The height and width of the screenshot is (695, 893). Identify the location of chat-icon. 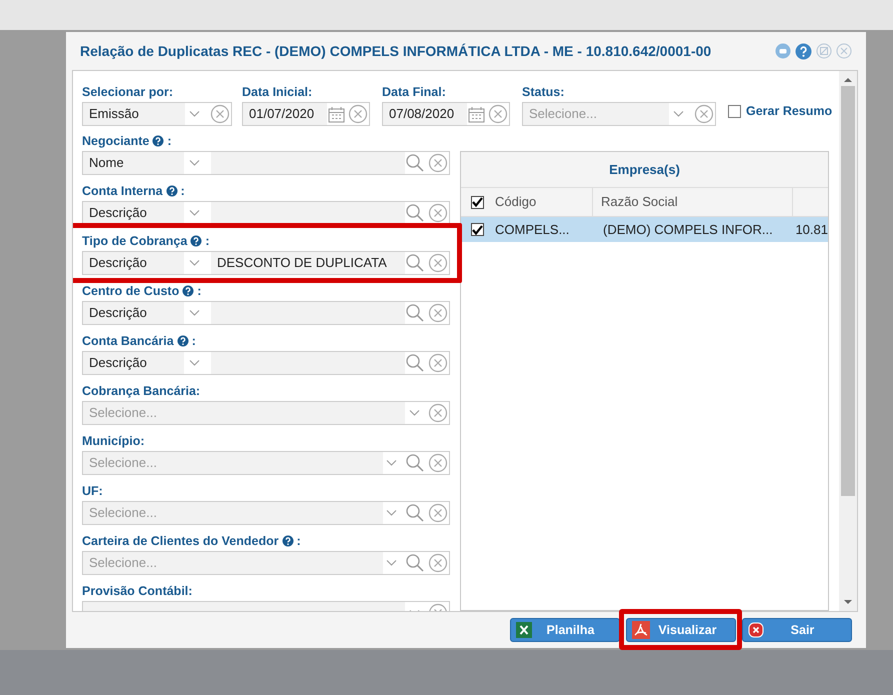
(783, 51).